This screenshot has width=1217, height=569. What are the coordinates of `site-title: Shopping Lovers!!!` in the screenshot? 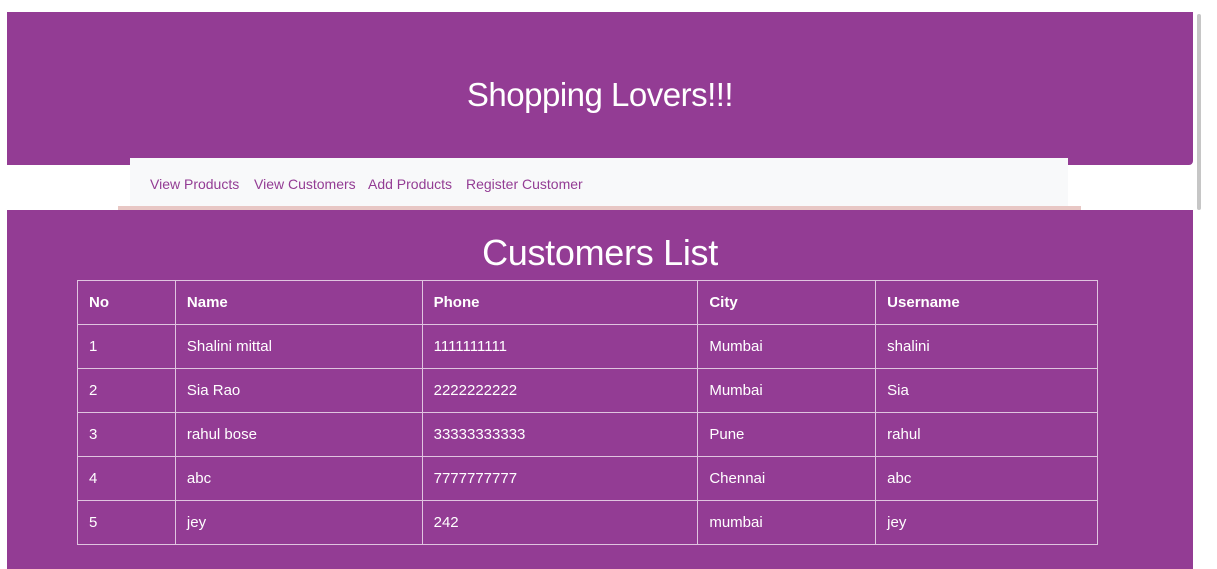 It's located at (600, 94).